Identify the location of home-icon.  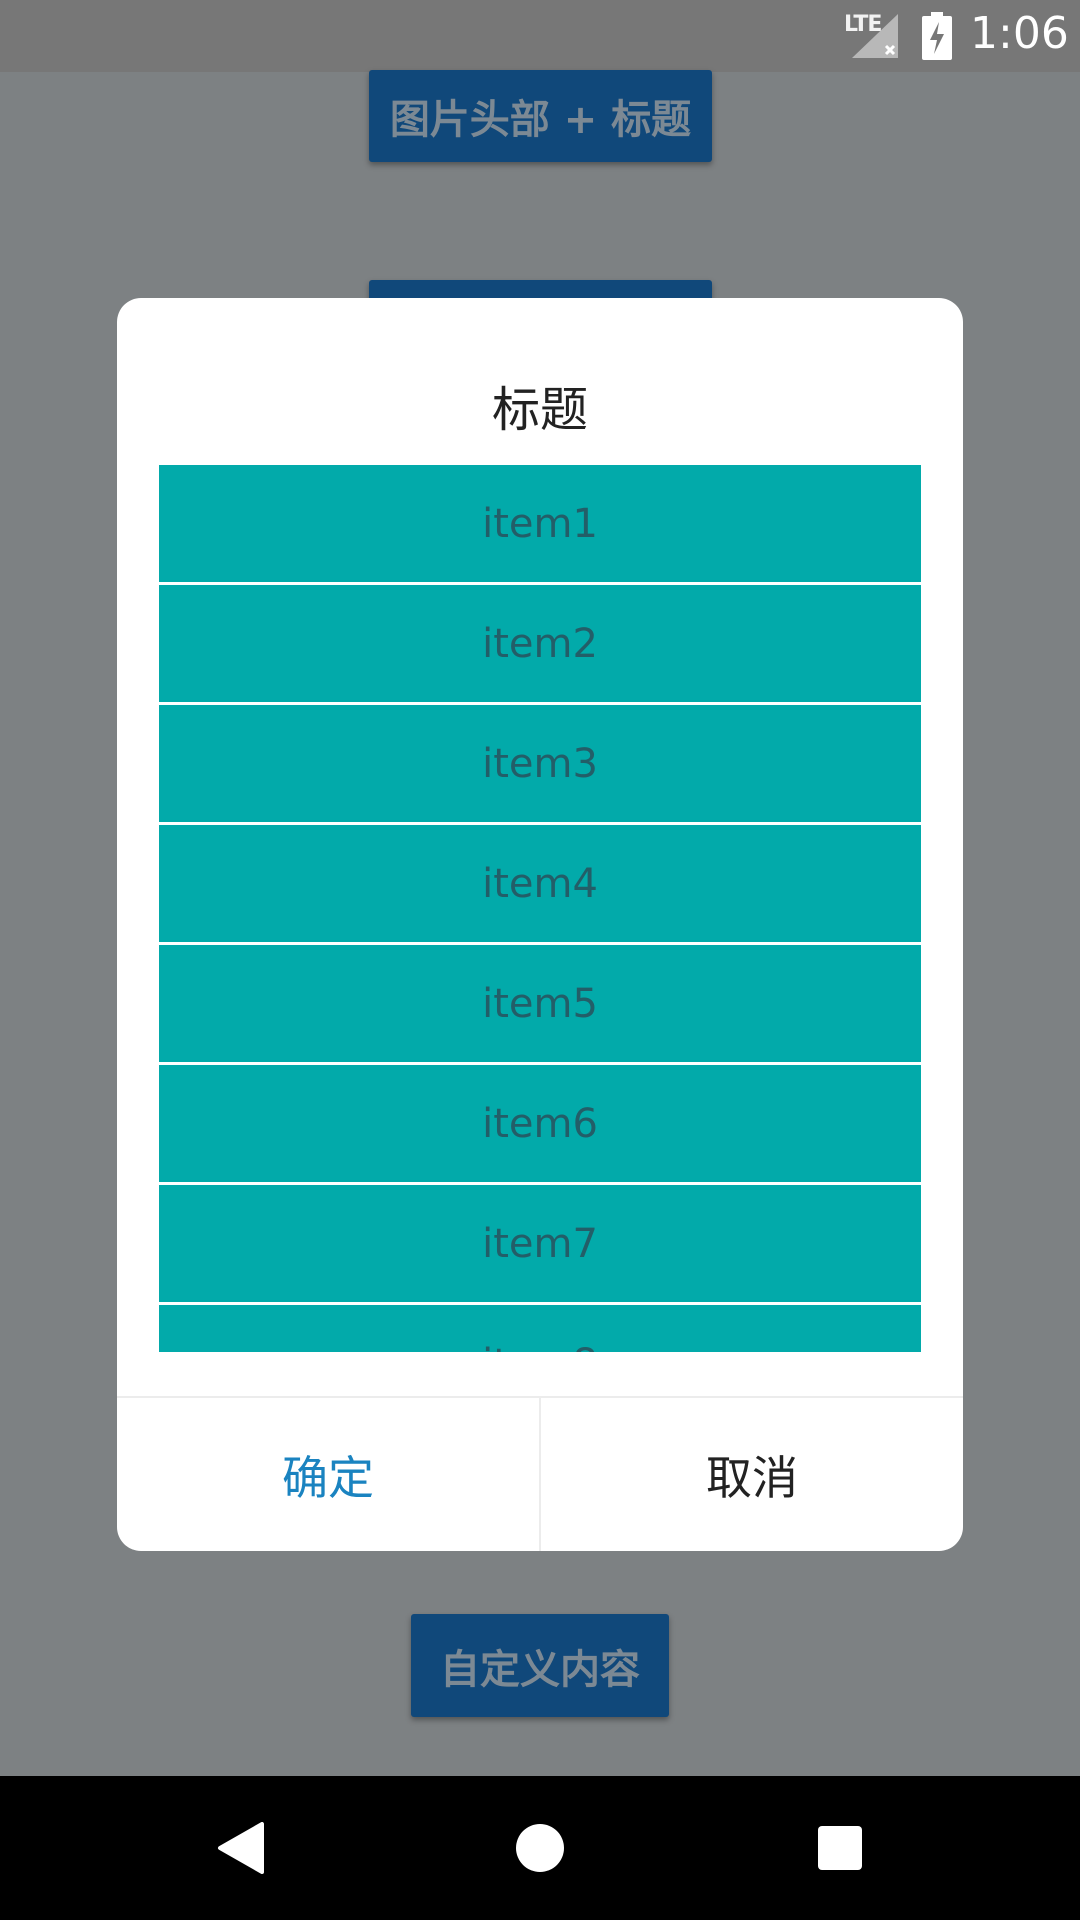
(540, 1848).